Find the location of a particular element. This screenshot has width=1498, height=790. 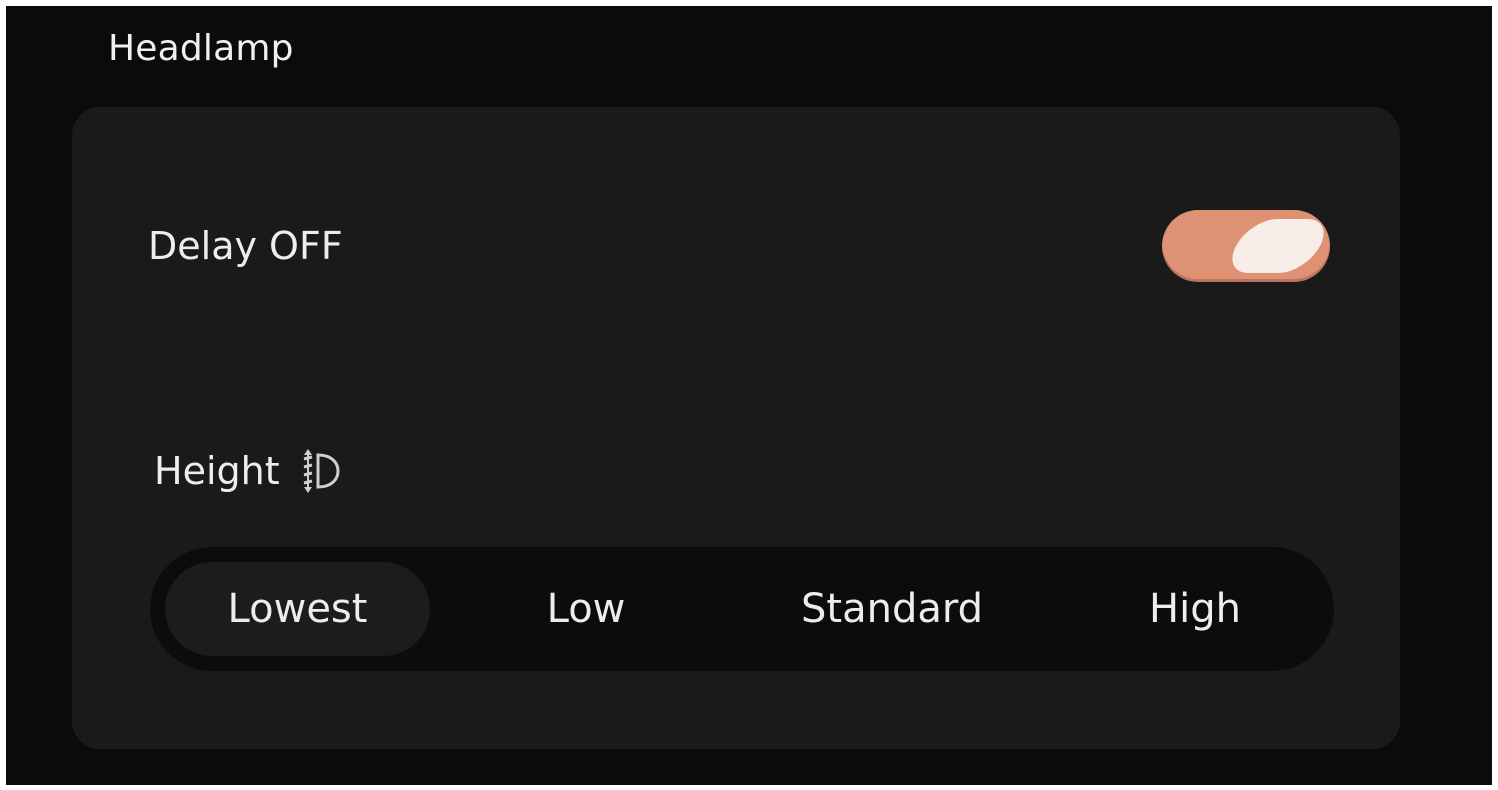

height-option-standard: Standard is located at coordinates (892, 609).